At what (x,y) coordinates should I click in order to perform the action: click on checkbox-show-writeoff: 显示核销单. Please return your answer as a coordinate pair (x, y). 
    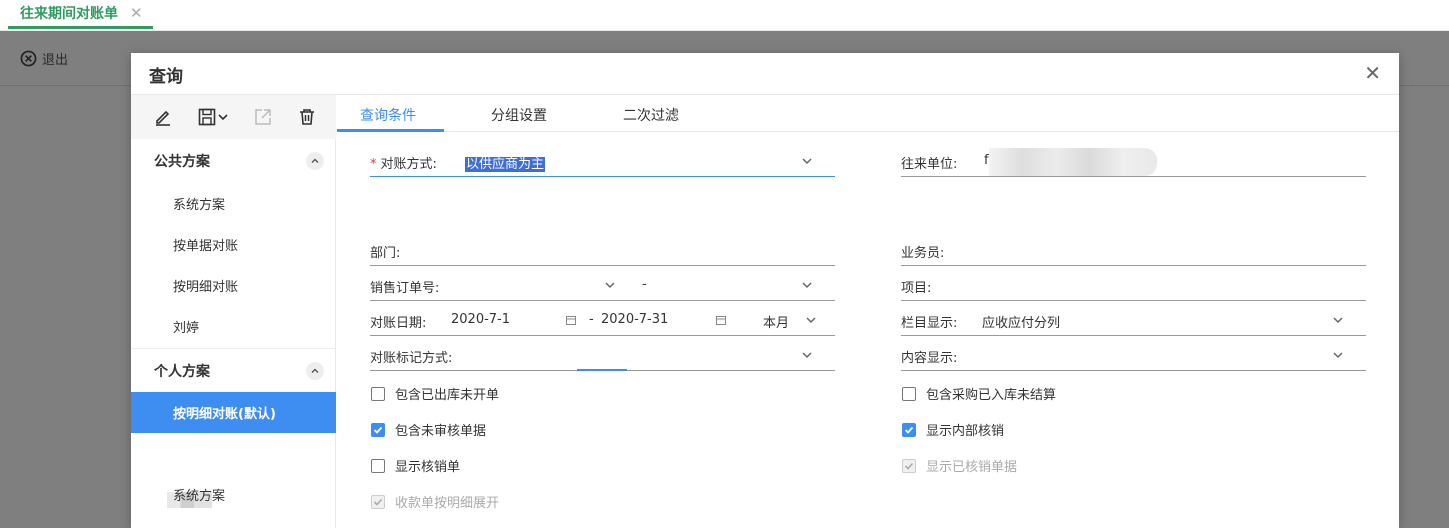
    Looking at the image, I should click on (415, 465).